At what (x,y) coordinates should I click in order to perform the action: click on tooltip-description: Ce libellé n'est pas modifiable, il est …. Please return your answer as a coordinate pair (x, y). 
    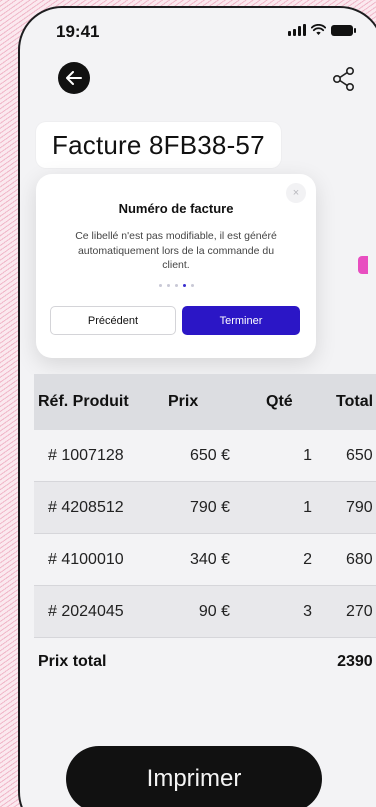
    Looking at the image, I should click on (176, 250).